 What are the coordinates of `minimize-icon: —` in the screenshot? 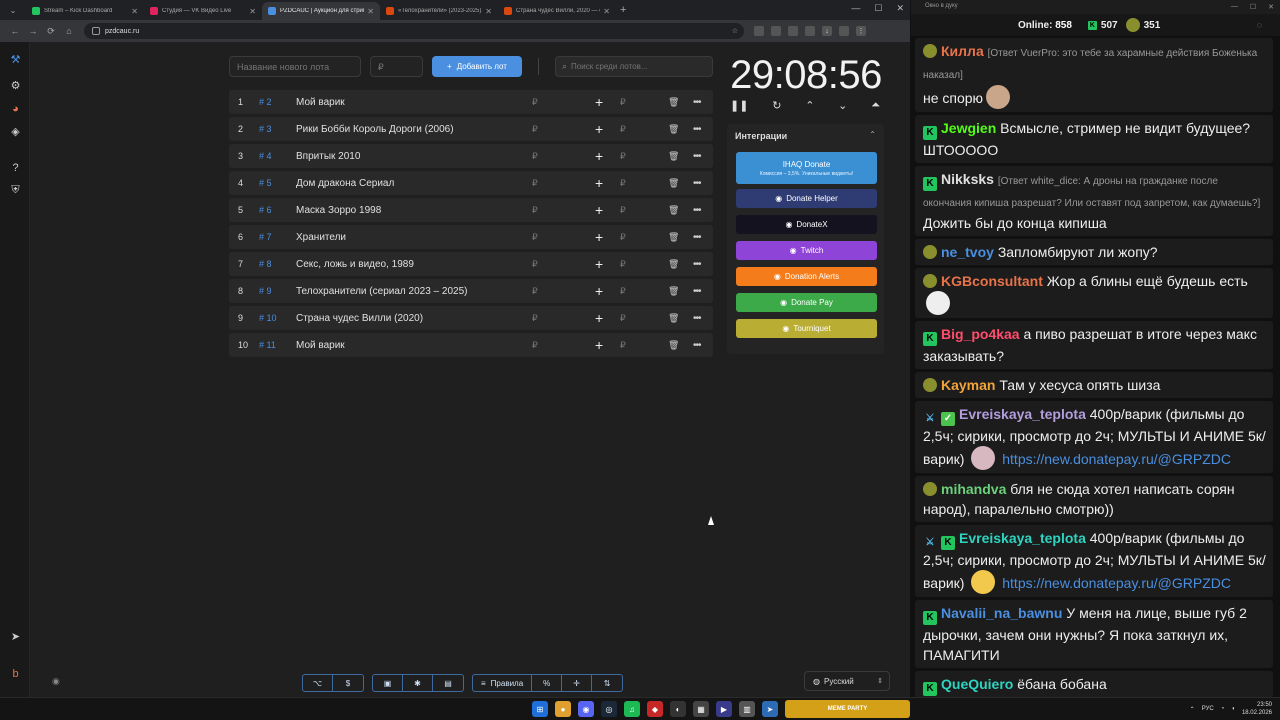 It's located at (855, 8).